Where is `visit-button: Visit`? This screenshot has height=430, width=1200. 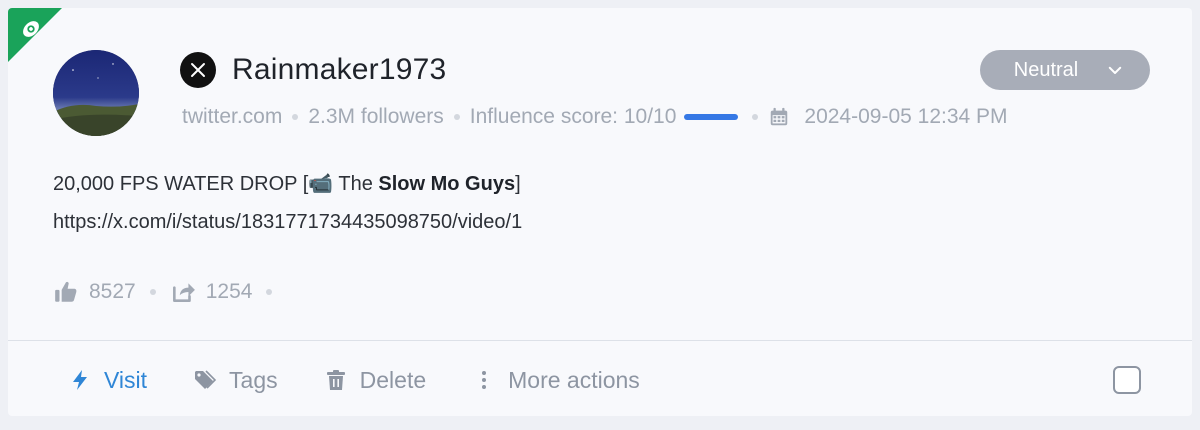
visit-button: Visit is located at coordinates (107, 380).